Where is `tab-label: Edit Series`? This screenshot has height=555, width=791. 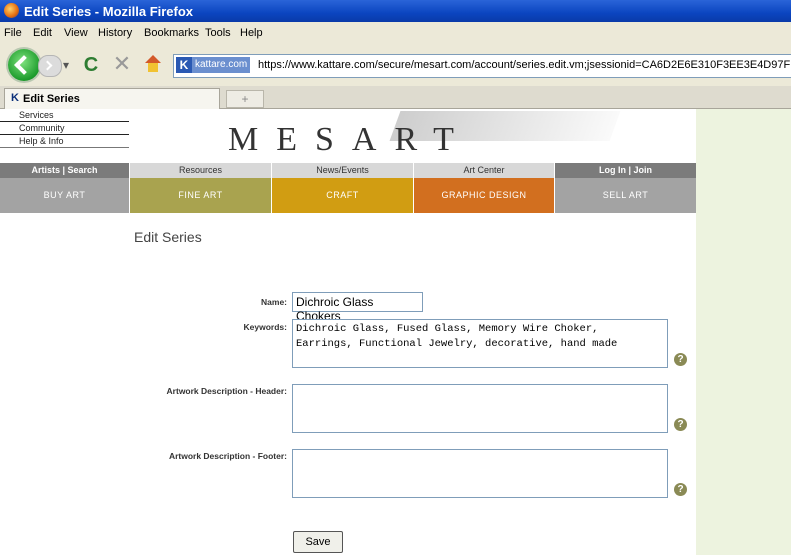
tab-label: Edit Series is located at coordinates (51, 99).